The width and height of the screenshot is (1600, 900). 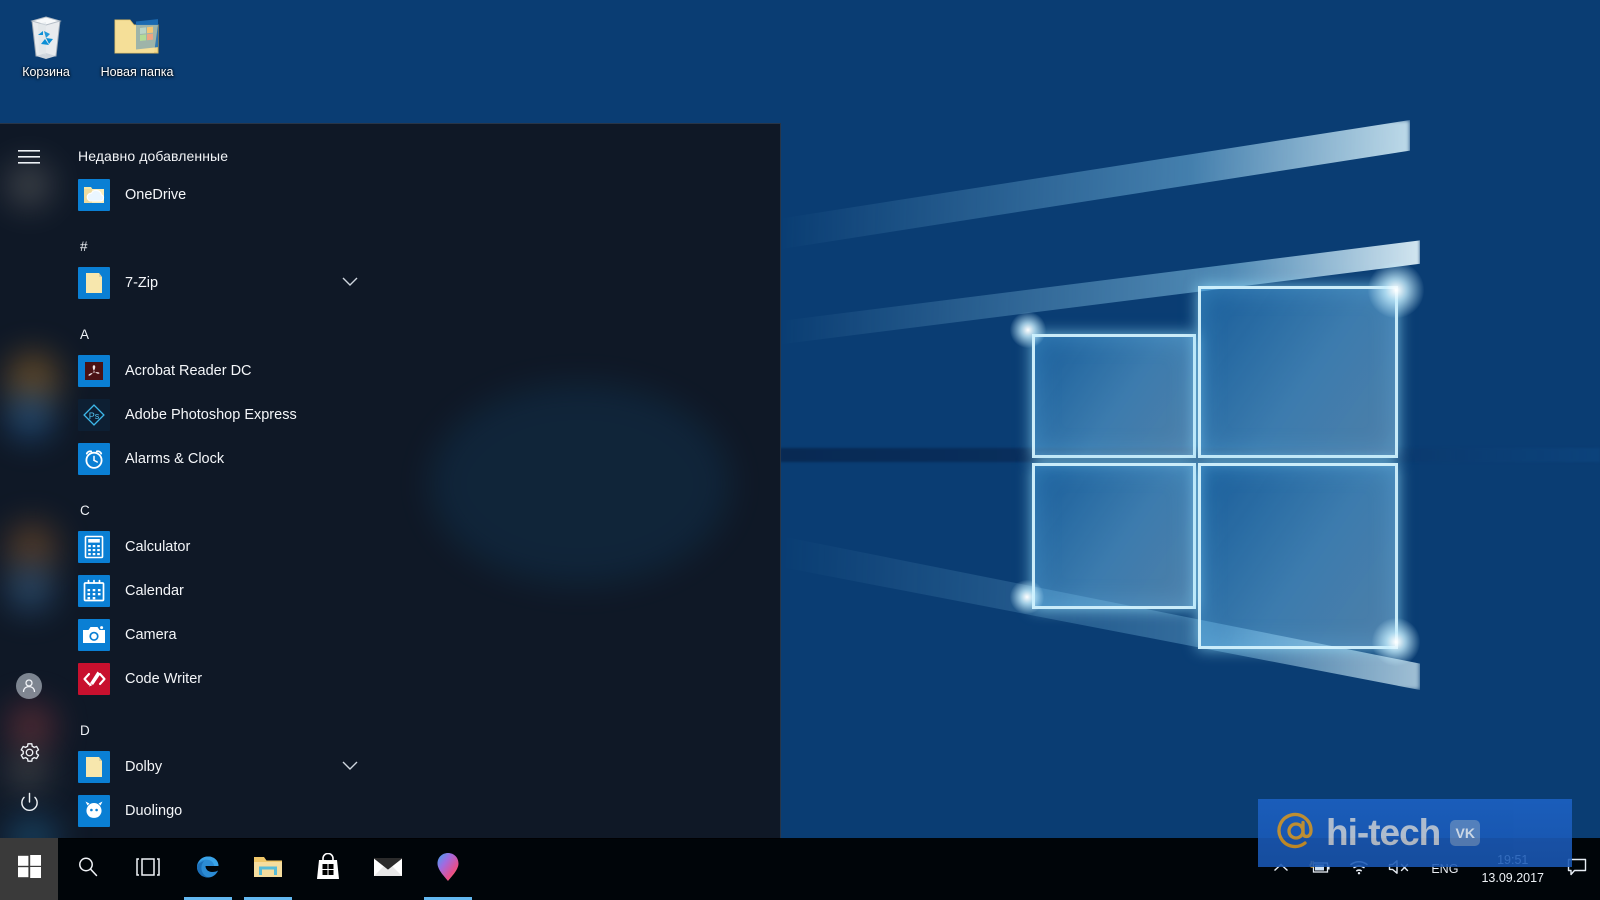 I want to click on user-account-button, so click(x=29, y=686).